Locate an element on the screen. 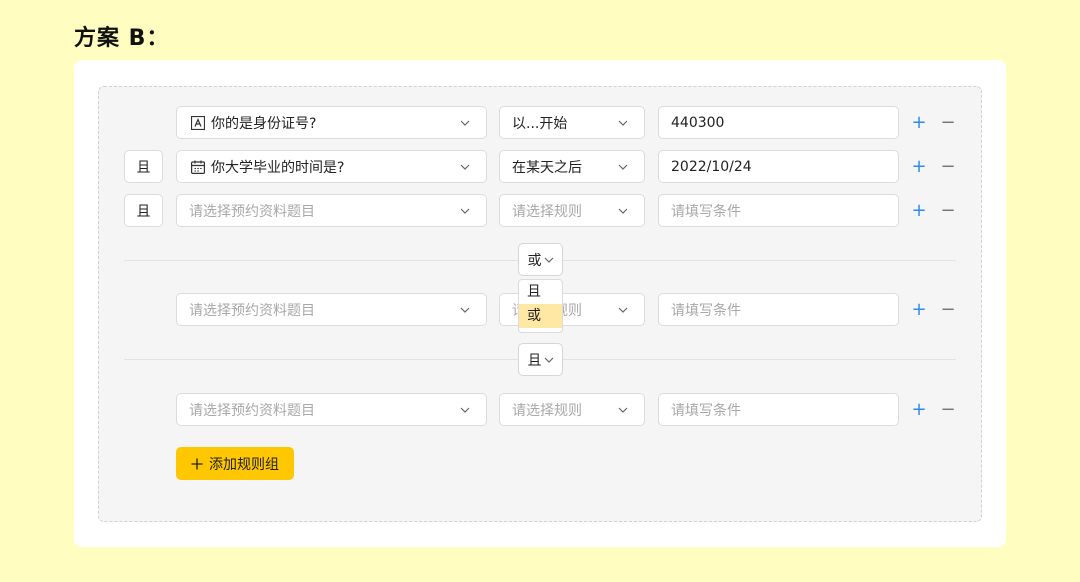 Image resolution: width=1080 pixels, height=582 pixels. rule-select: 在某天之后 is located at coordinates (572, 166).